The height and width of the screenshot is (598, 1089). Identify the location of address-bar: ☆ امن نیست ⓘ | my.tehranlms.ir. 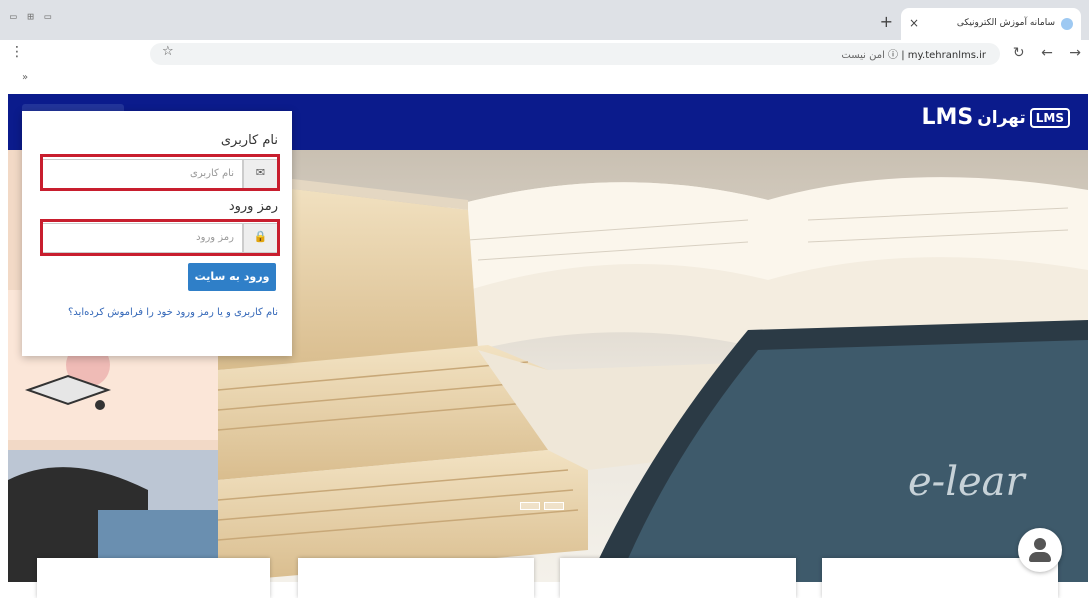
(575, 54).